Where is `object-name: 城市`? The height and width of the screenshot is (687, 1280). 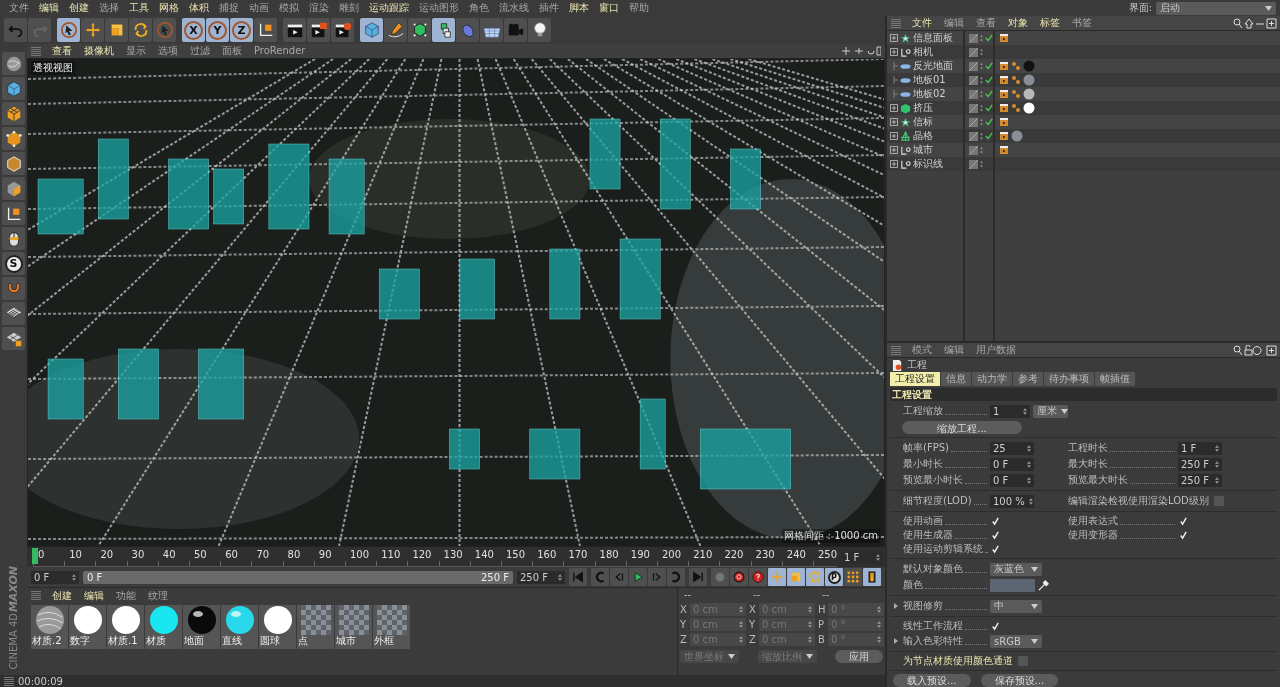 object-name: 城市 is located at coordinates (923, 150).